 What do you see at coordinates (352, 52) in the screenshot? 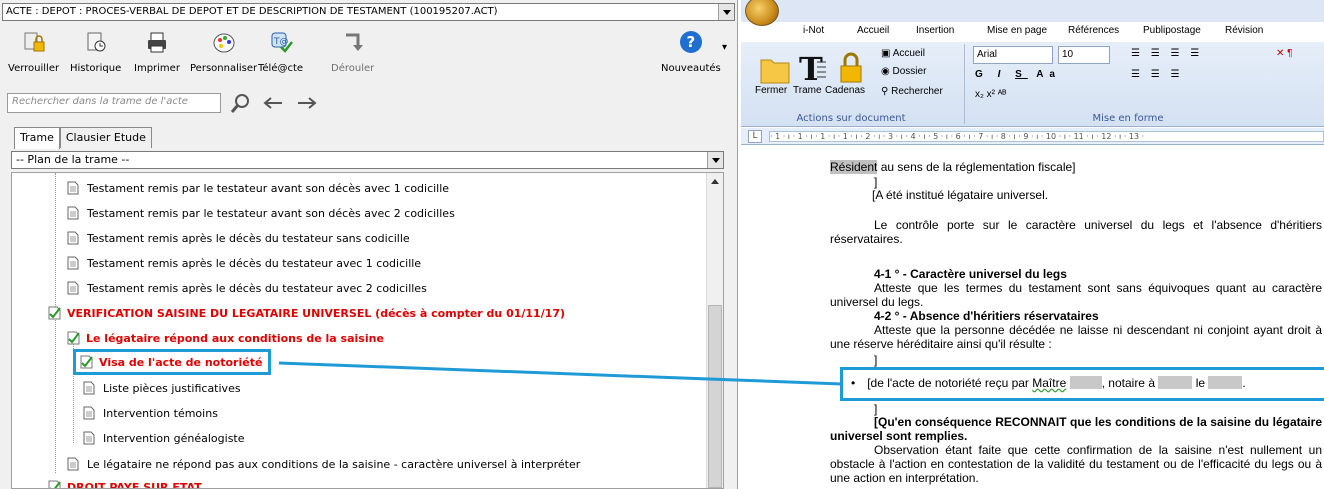
I see `derouler-button: Dérouler` at bounding box center [352, 52].